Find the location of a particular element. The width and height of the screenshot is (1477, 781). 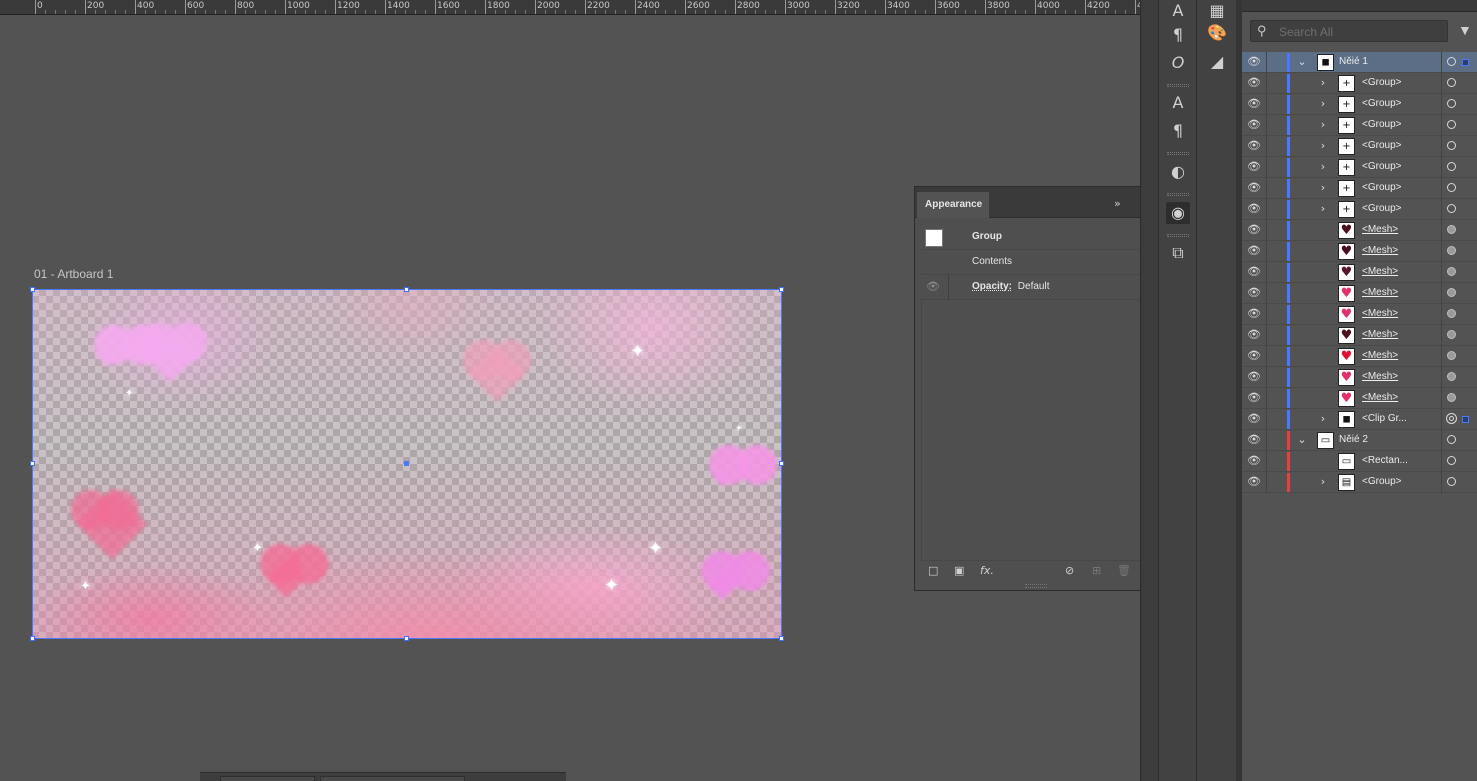

resize-handle-nw is located at coordinates (32, 289).